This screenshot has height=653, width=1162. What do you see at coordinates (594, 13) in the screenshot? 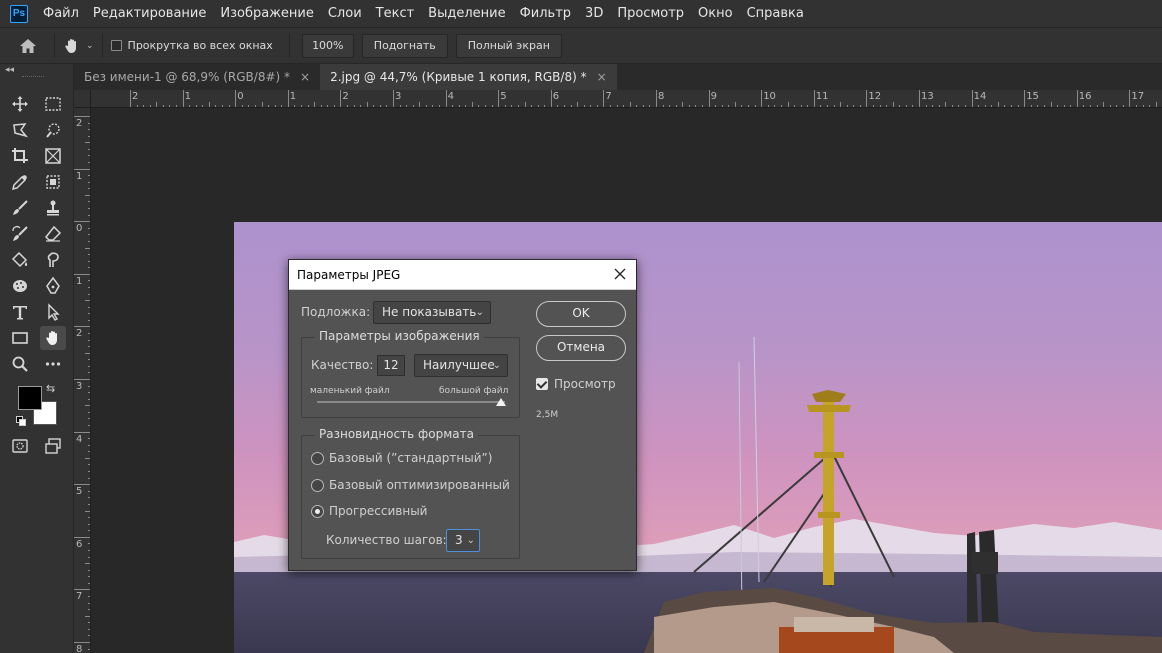
I see `menu-3d: 3D` at bounding box center [594, 13].